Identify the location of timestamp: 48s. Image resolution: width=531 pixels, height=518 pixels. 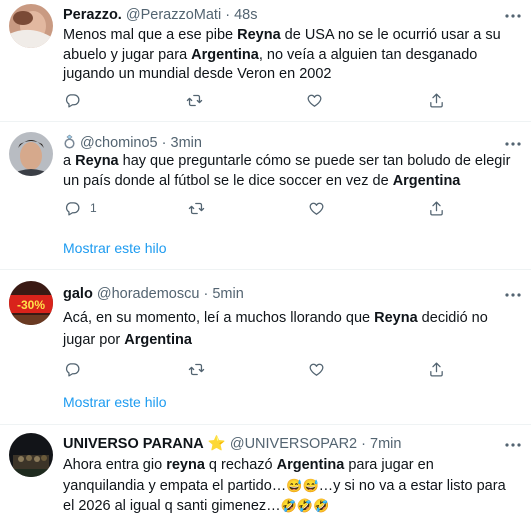
(245, 15).